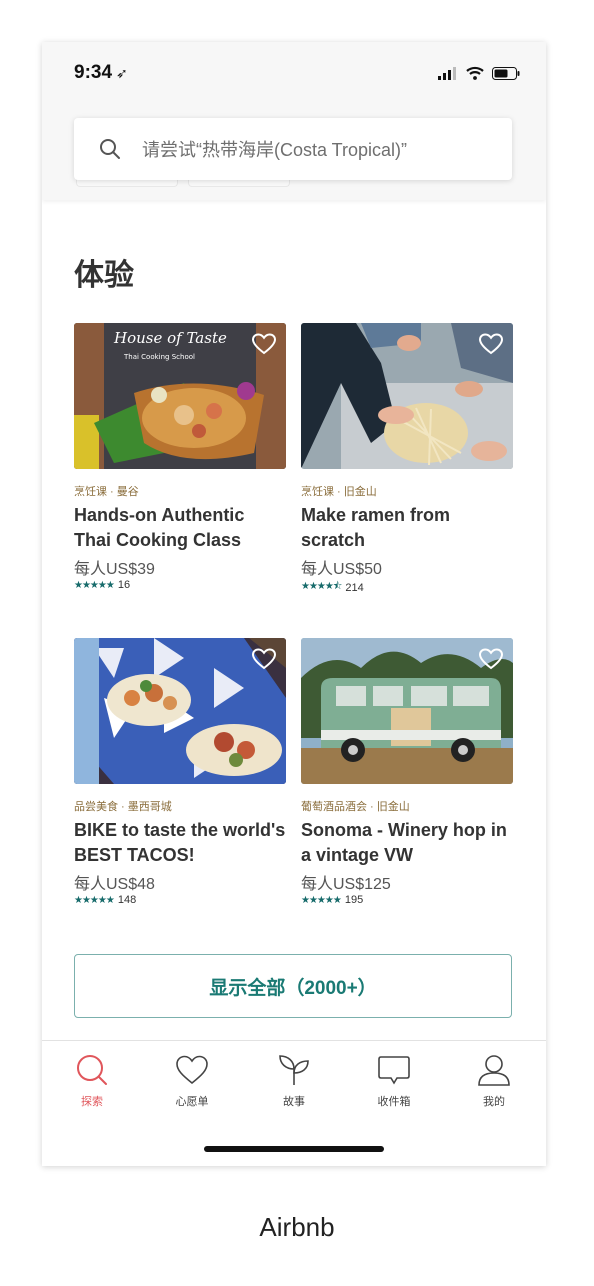  What do you see at coordinates (494, 1102) in the screenshot?
I see `tab-label: 我的` at bounding box center [494, 1102].